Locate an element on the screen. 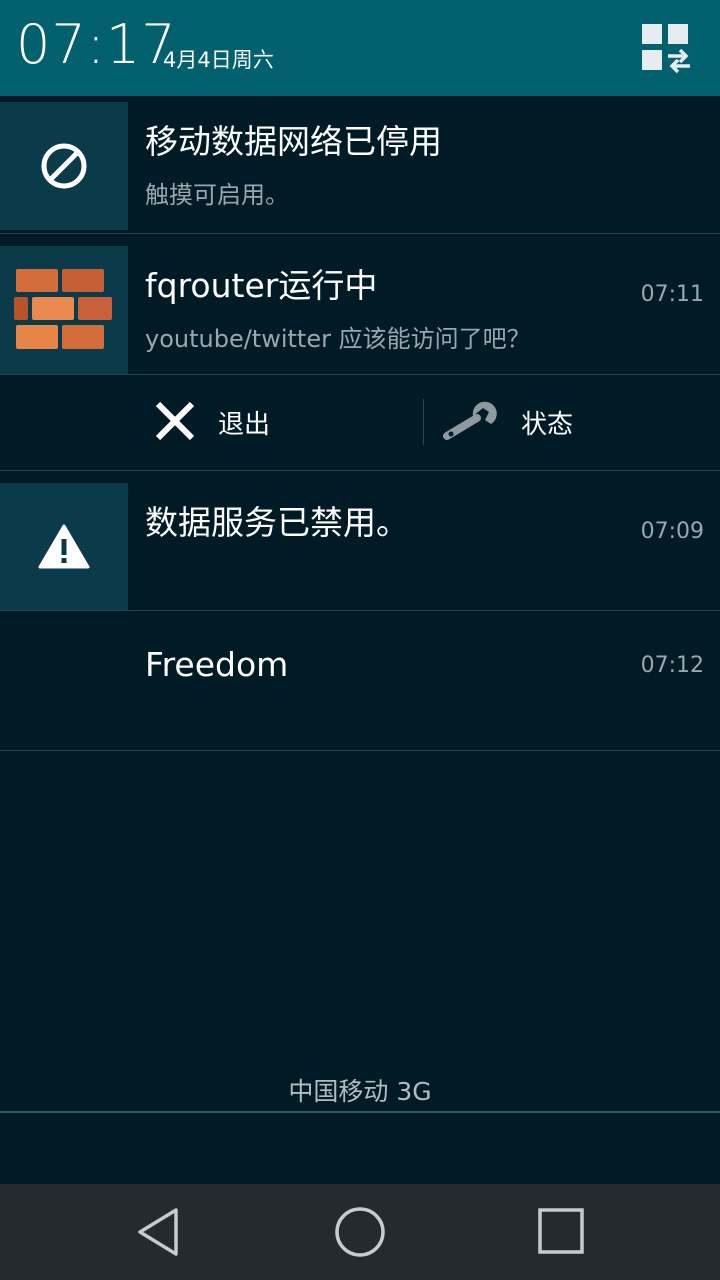 The image size is (720, 1280). brick-wall-icon is located at coordinates (64, 310).